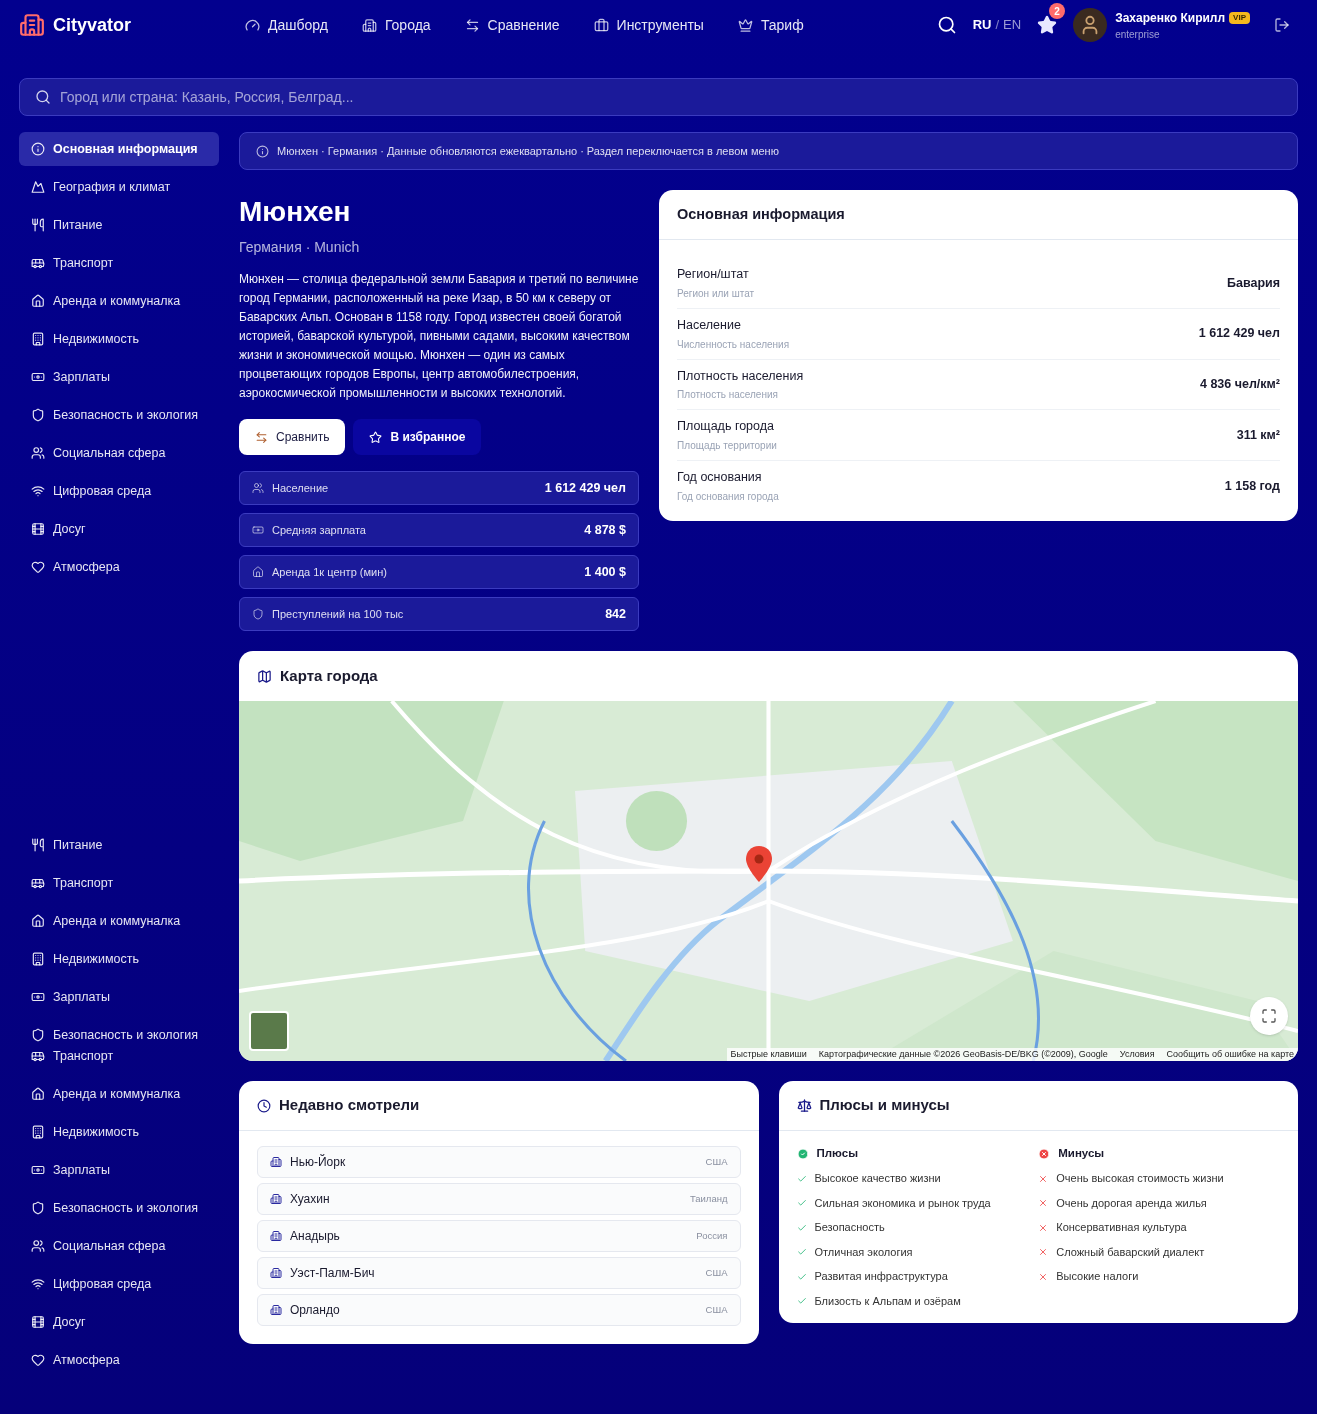 This screenshot has width=1317, height=1414. Describe the element at coordinates (1012, 25) in the screenshot. I see `language-option: EN` at that location.